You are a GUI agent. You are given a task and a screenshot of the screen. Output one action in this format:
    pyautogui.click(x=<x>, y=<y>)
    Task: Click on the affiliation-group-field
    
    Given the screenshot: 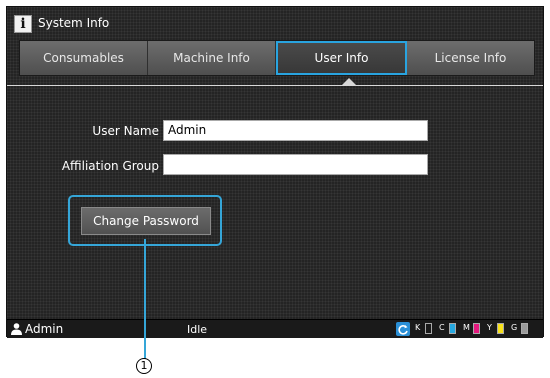 What is the action you would take?
    pyautogui.click(x=295, y=164)
    